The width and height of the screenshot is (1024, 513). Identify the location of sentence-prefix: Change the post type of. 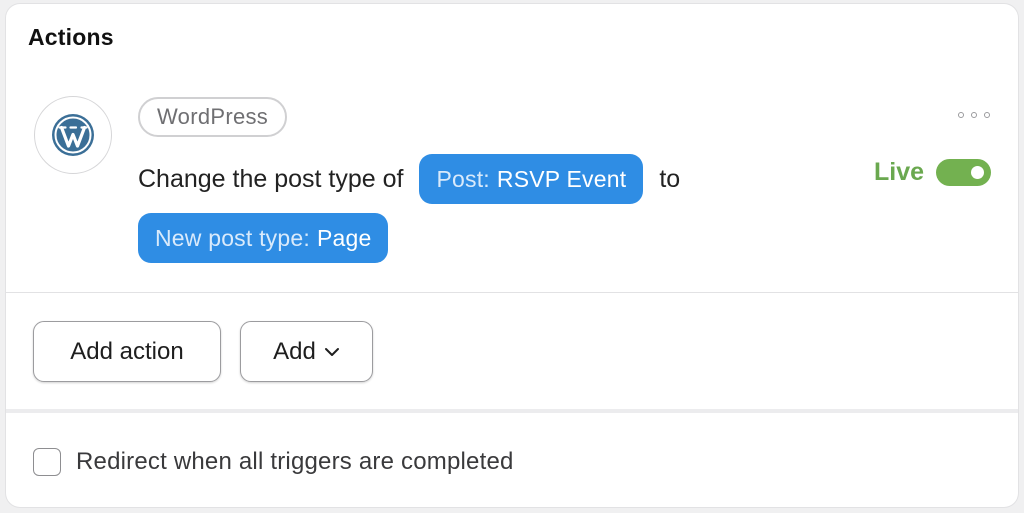
(271, 178).